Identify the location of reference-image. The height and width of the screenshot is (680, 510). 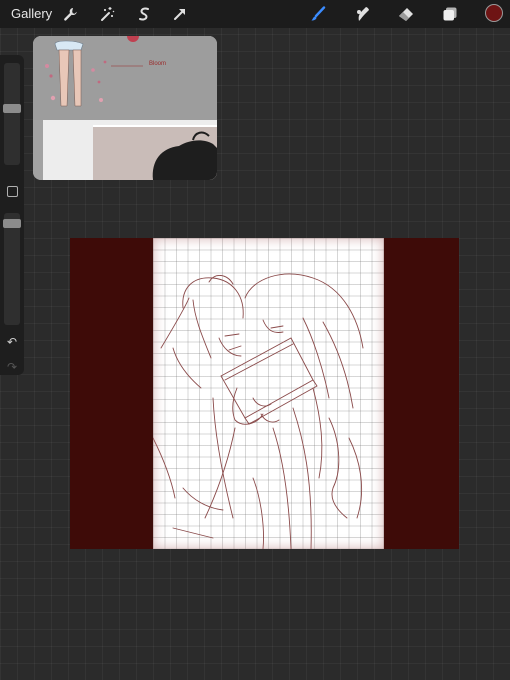
(125, 108).